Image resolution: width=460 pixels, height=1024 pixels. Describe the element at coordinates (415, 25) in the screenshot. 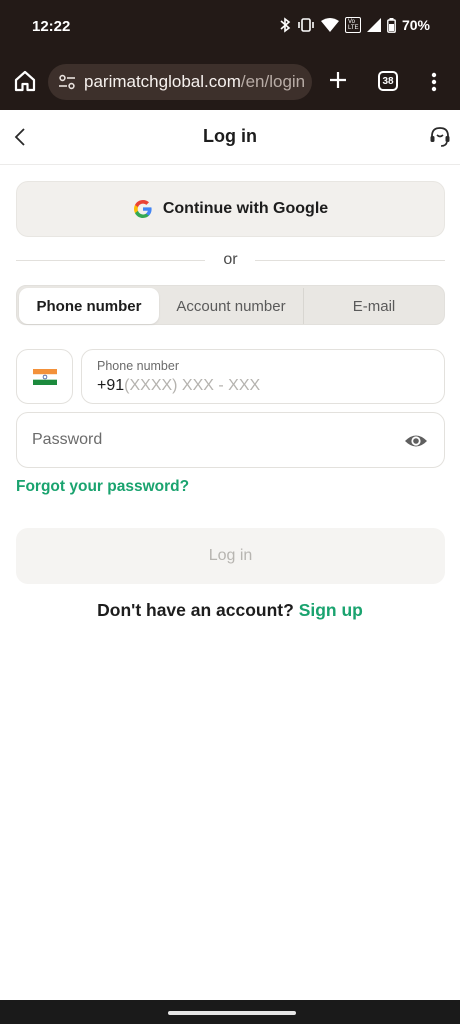

I see `battery-level: 70%` at that location.